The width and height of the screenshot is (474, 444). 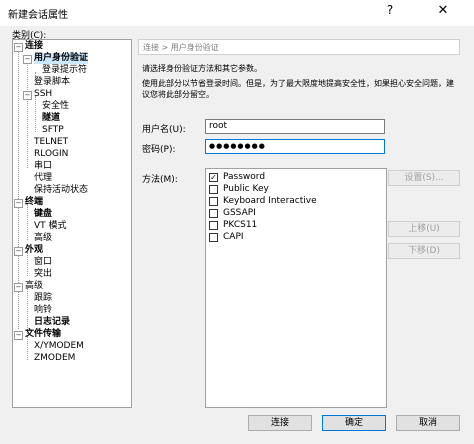 What do you see at coordinates (55, 106) in the screenshot?
I see `tree-item-security: 安全性` at bounding box center [55, 106].